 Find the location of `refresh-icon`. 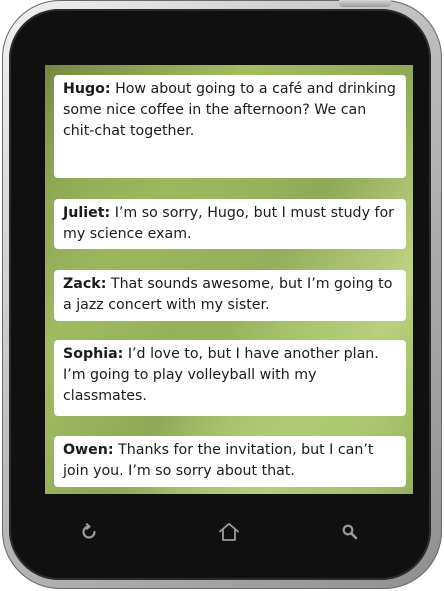

refresh-icon is located at coordinates (89, 531).